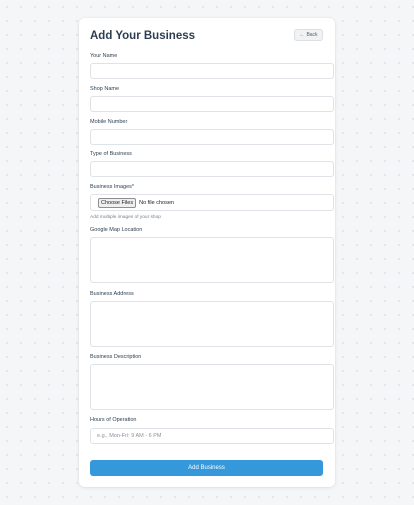 This screenshot has height=505, width=414. What do you see at coordinates (116, 230) in the screenshot?
I see `google-map-location-label: Google Map Location` at bounding box center [116, 230].